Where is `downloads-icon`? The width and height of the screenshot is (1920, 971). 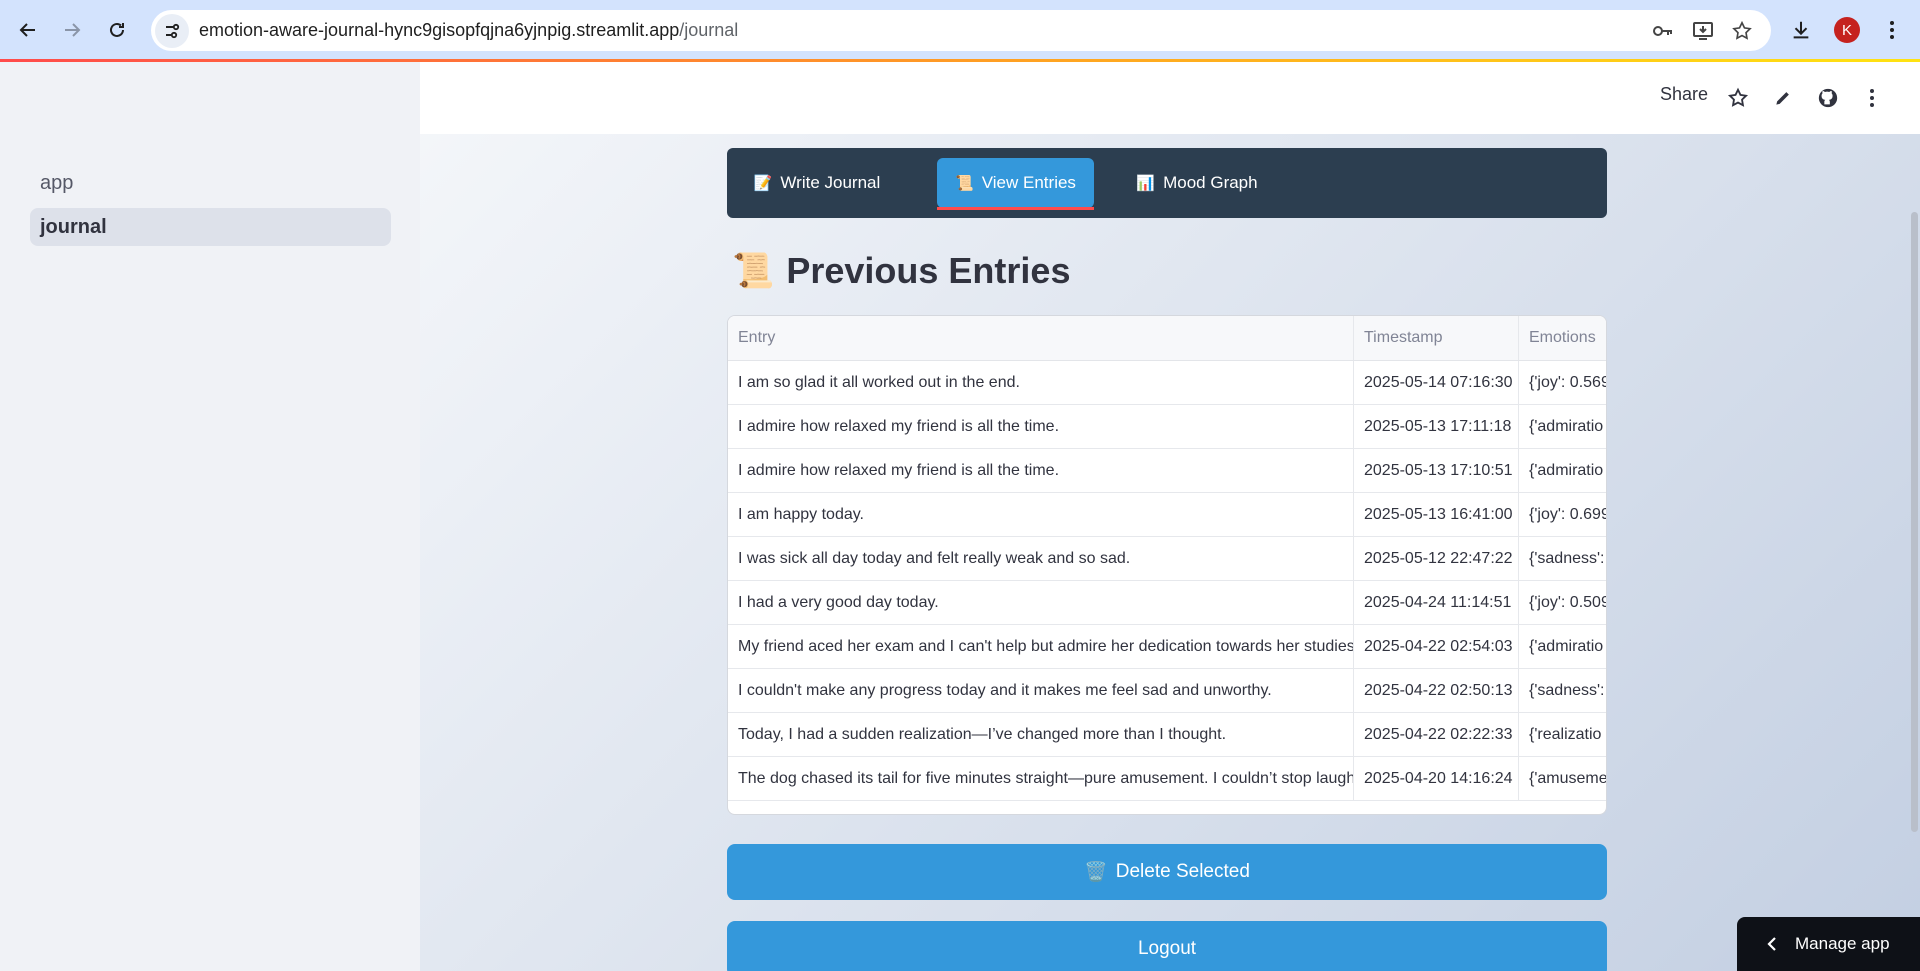
downloads-icon is located at coordinates (1801, 30).